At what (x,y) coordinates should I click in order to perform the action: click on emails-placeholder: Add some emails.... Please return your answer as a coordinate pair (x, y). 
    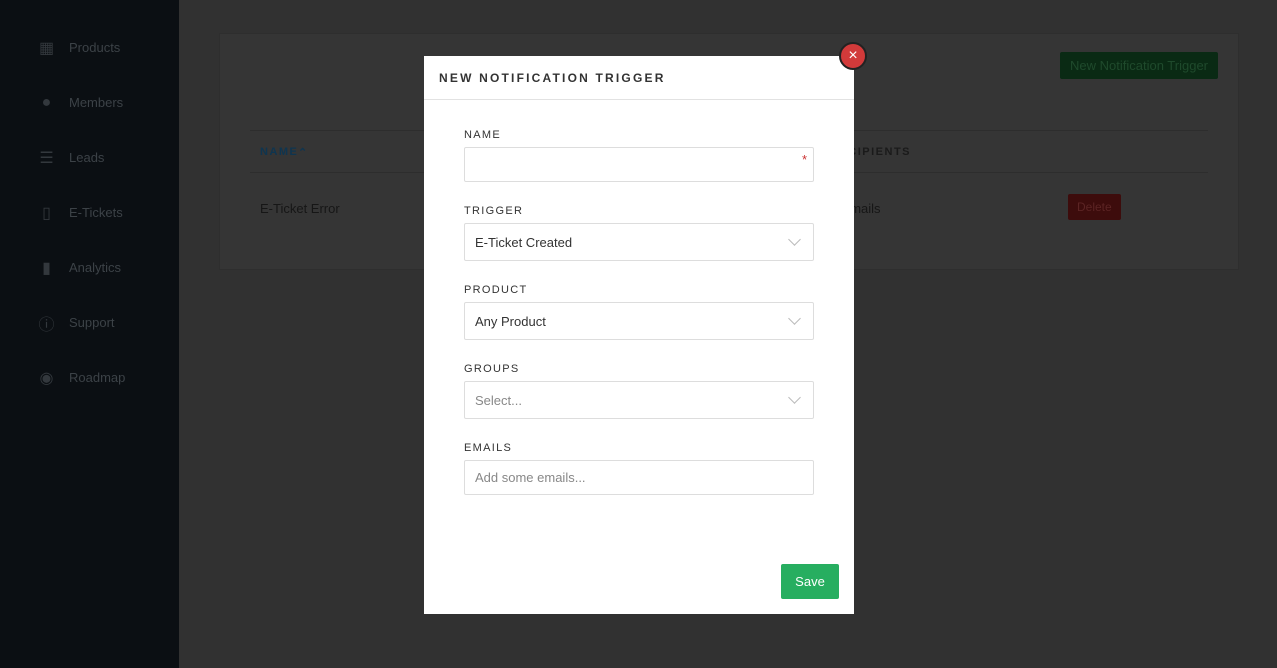
    Looking at the image, I should click on (530, 477).